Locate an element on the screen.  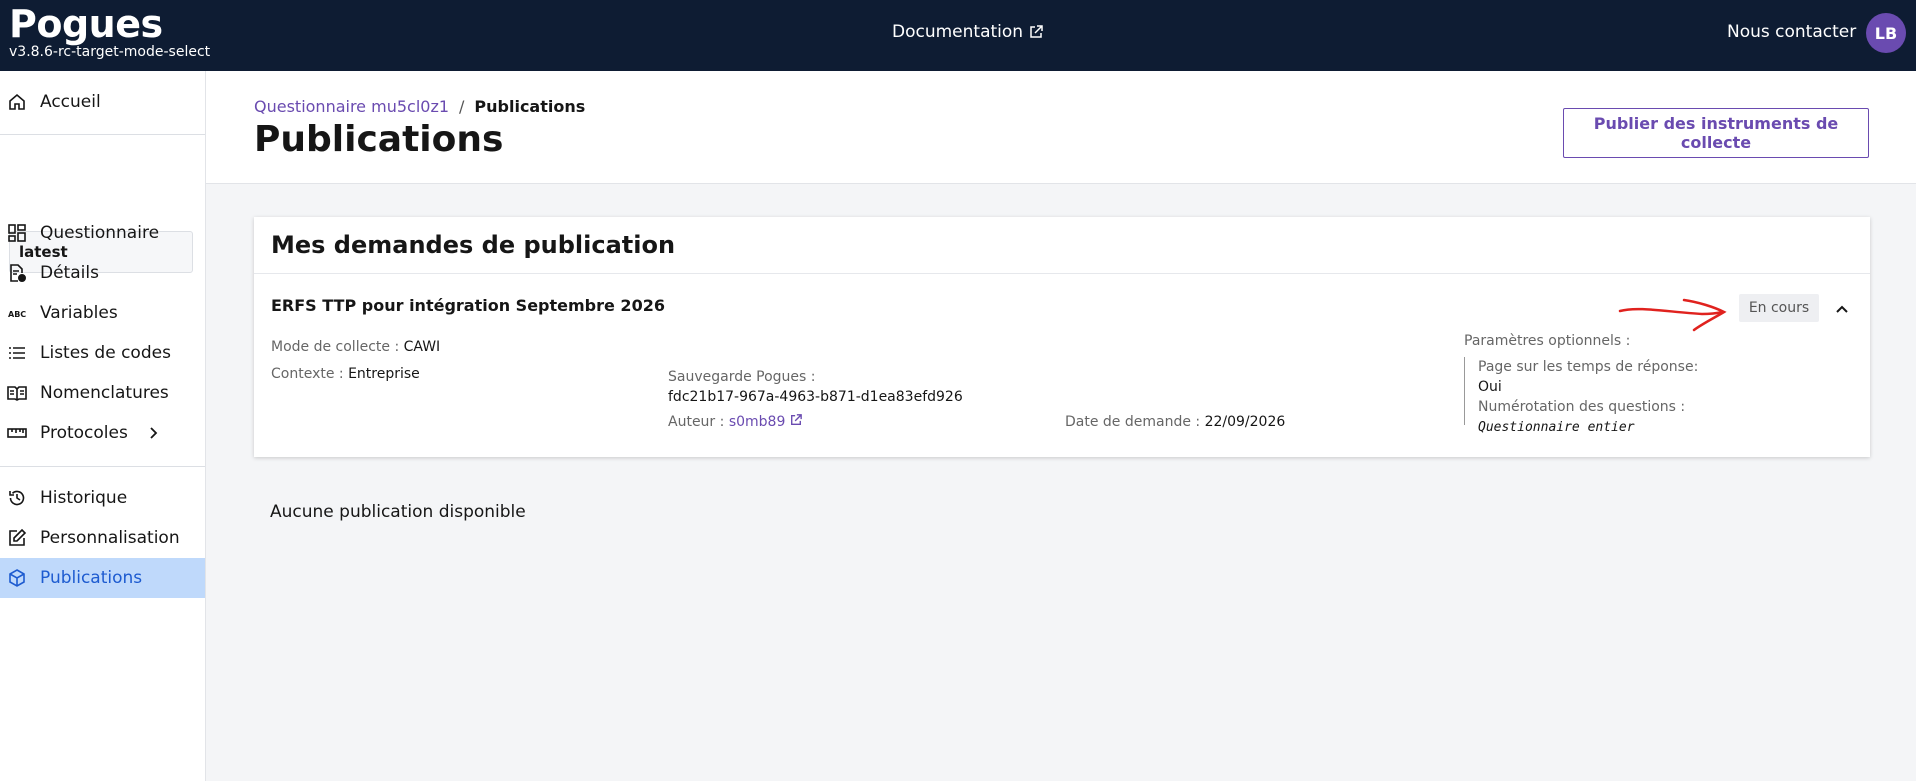
documentation-link: Documentation is located at coordinates (967, 32).